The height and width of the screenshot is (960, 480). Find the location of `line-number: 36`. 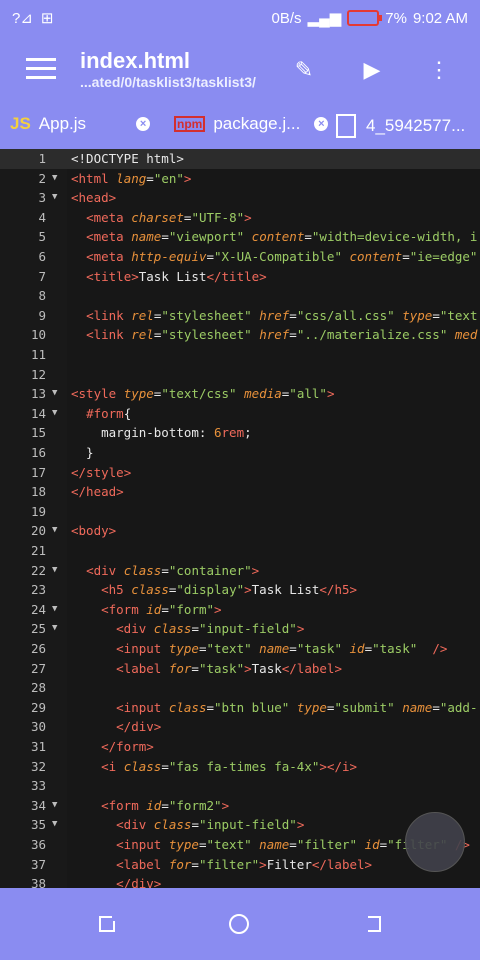

line-number: 36 is located at coordinates (38, 844).